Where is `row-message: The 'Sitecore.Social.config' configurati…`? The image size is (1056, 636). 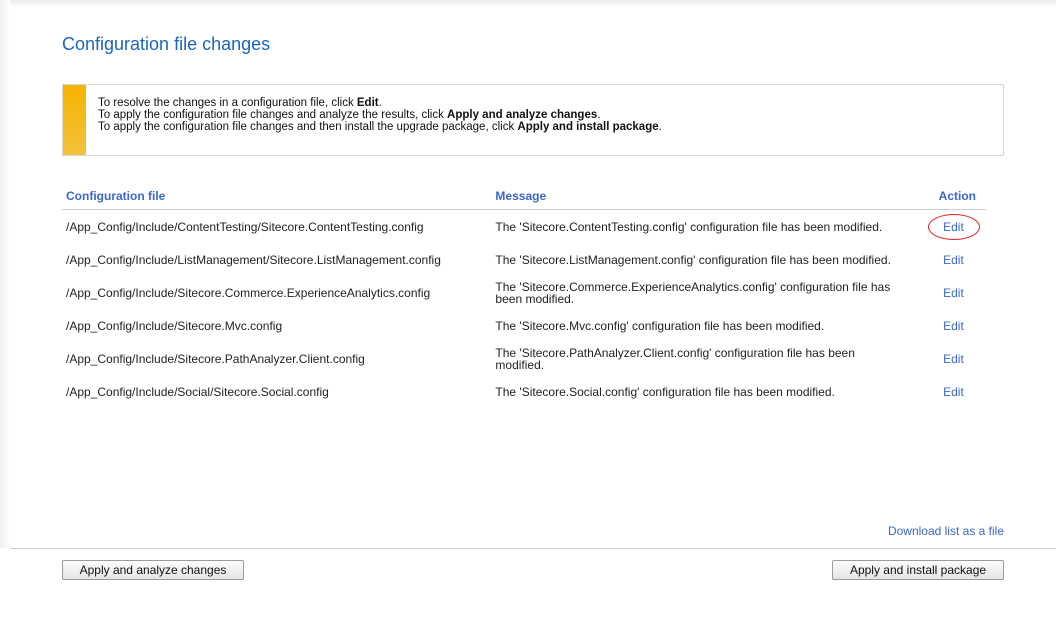 row-message: The 'Sitecore.Social.config' configurati… is located at coordinates (665, 391).